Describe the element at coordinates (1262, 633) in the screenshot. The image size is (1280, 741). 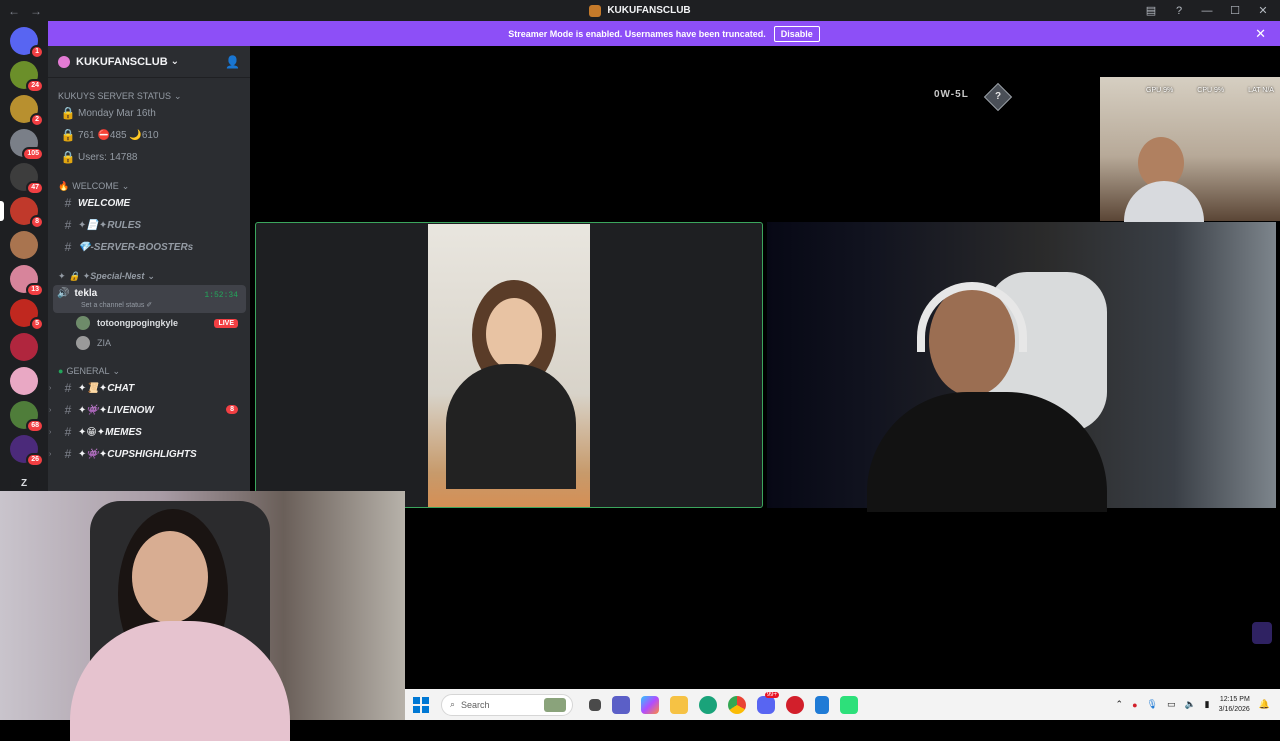
I see `watermark-icon` at that location.